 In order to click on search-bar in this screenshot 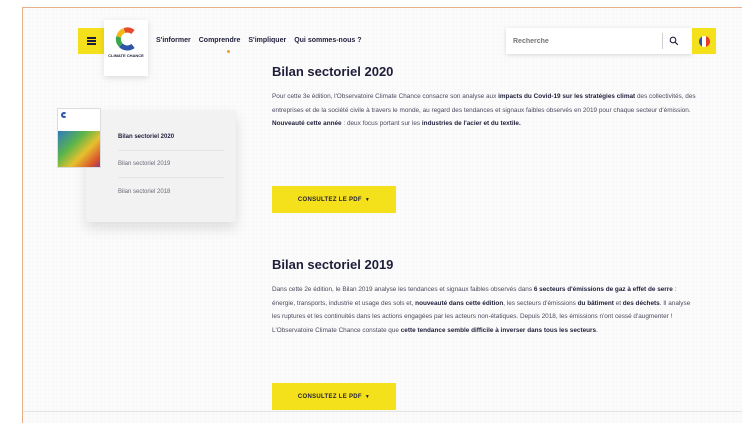, I will do `click(599, 41)`.